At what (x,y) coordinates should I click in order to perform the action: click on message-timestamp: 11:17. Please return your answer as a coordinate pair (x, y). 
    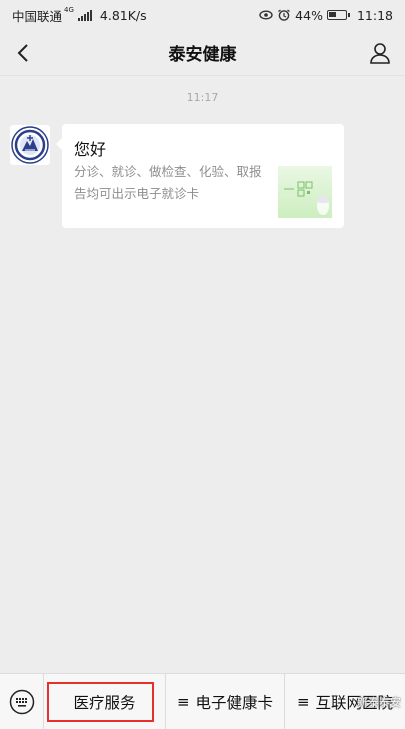
    Looking at the image, I should click on (202, 97).